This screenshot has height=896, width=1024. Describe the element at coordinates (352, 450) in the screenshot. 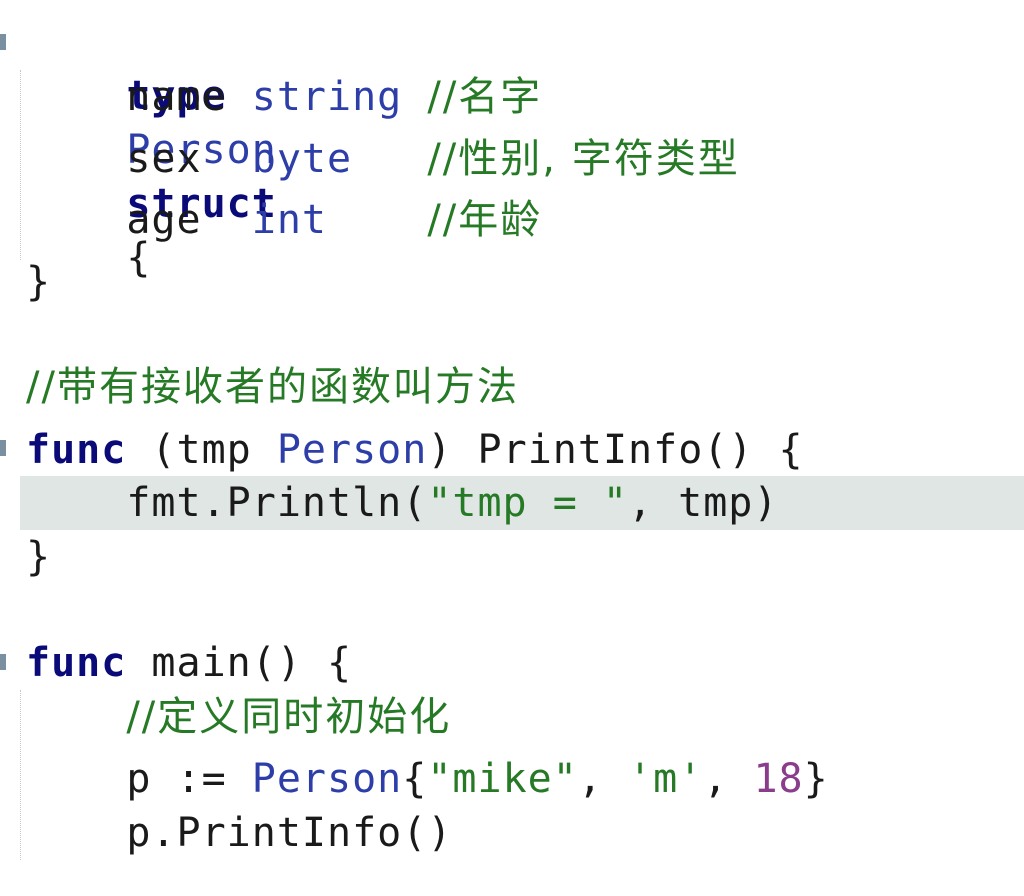

I see `receiver-type: Person` at that location.